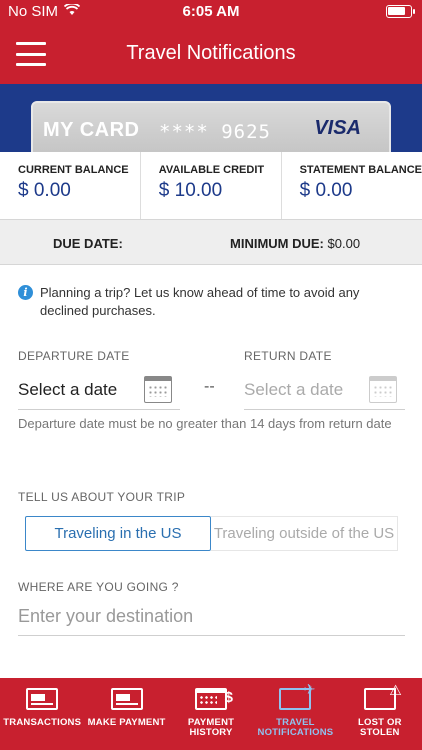  I want to click on tab-label: MAKE PAYMENT, so click(126, 722).